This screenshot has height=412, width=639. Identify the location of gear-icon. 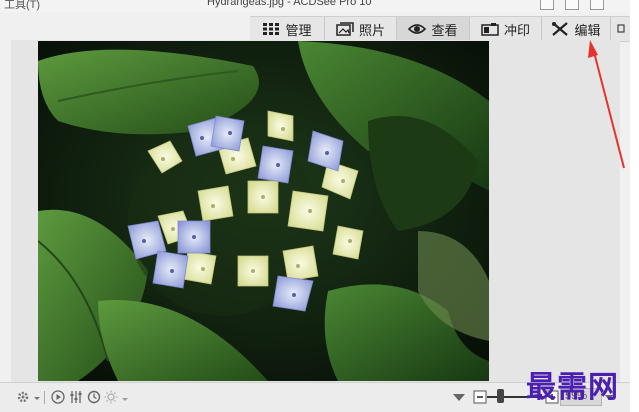
(23, 397).